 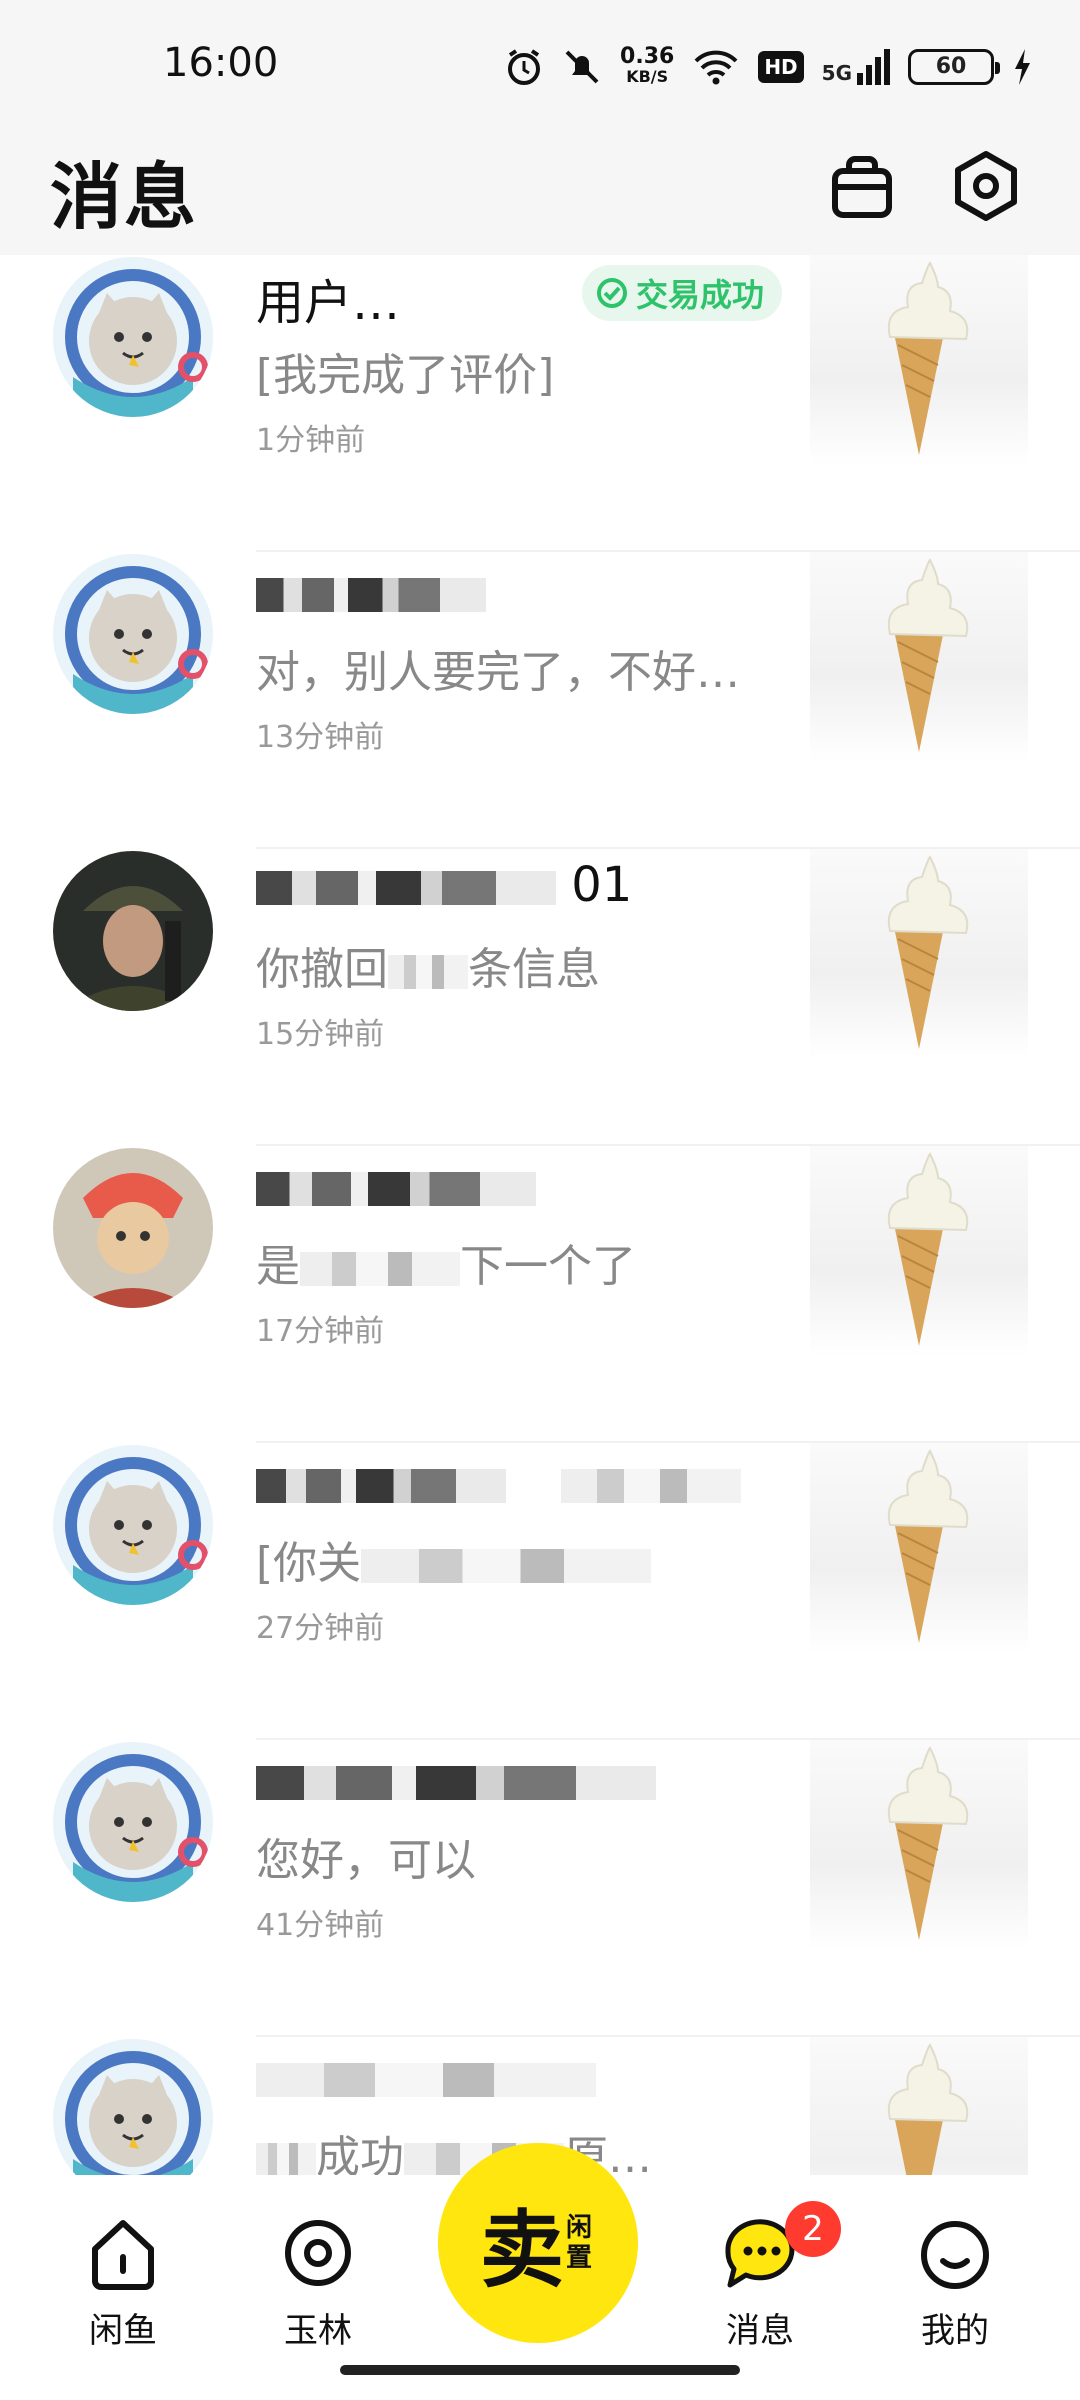 What do you see at coordinates (540, 403) in the screenshot?
I see `conversation-item: 用户… 交易成功 [我完成了评价] 1分钟前` at bounding box center [540, 403].